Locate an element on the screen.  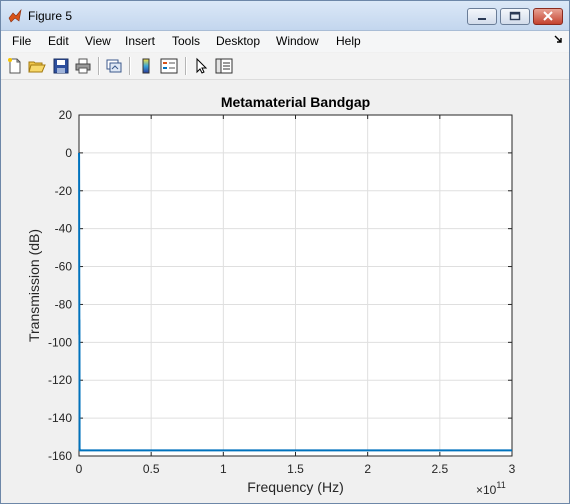
menu-view: View is located at coordinates (98, 41).